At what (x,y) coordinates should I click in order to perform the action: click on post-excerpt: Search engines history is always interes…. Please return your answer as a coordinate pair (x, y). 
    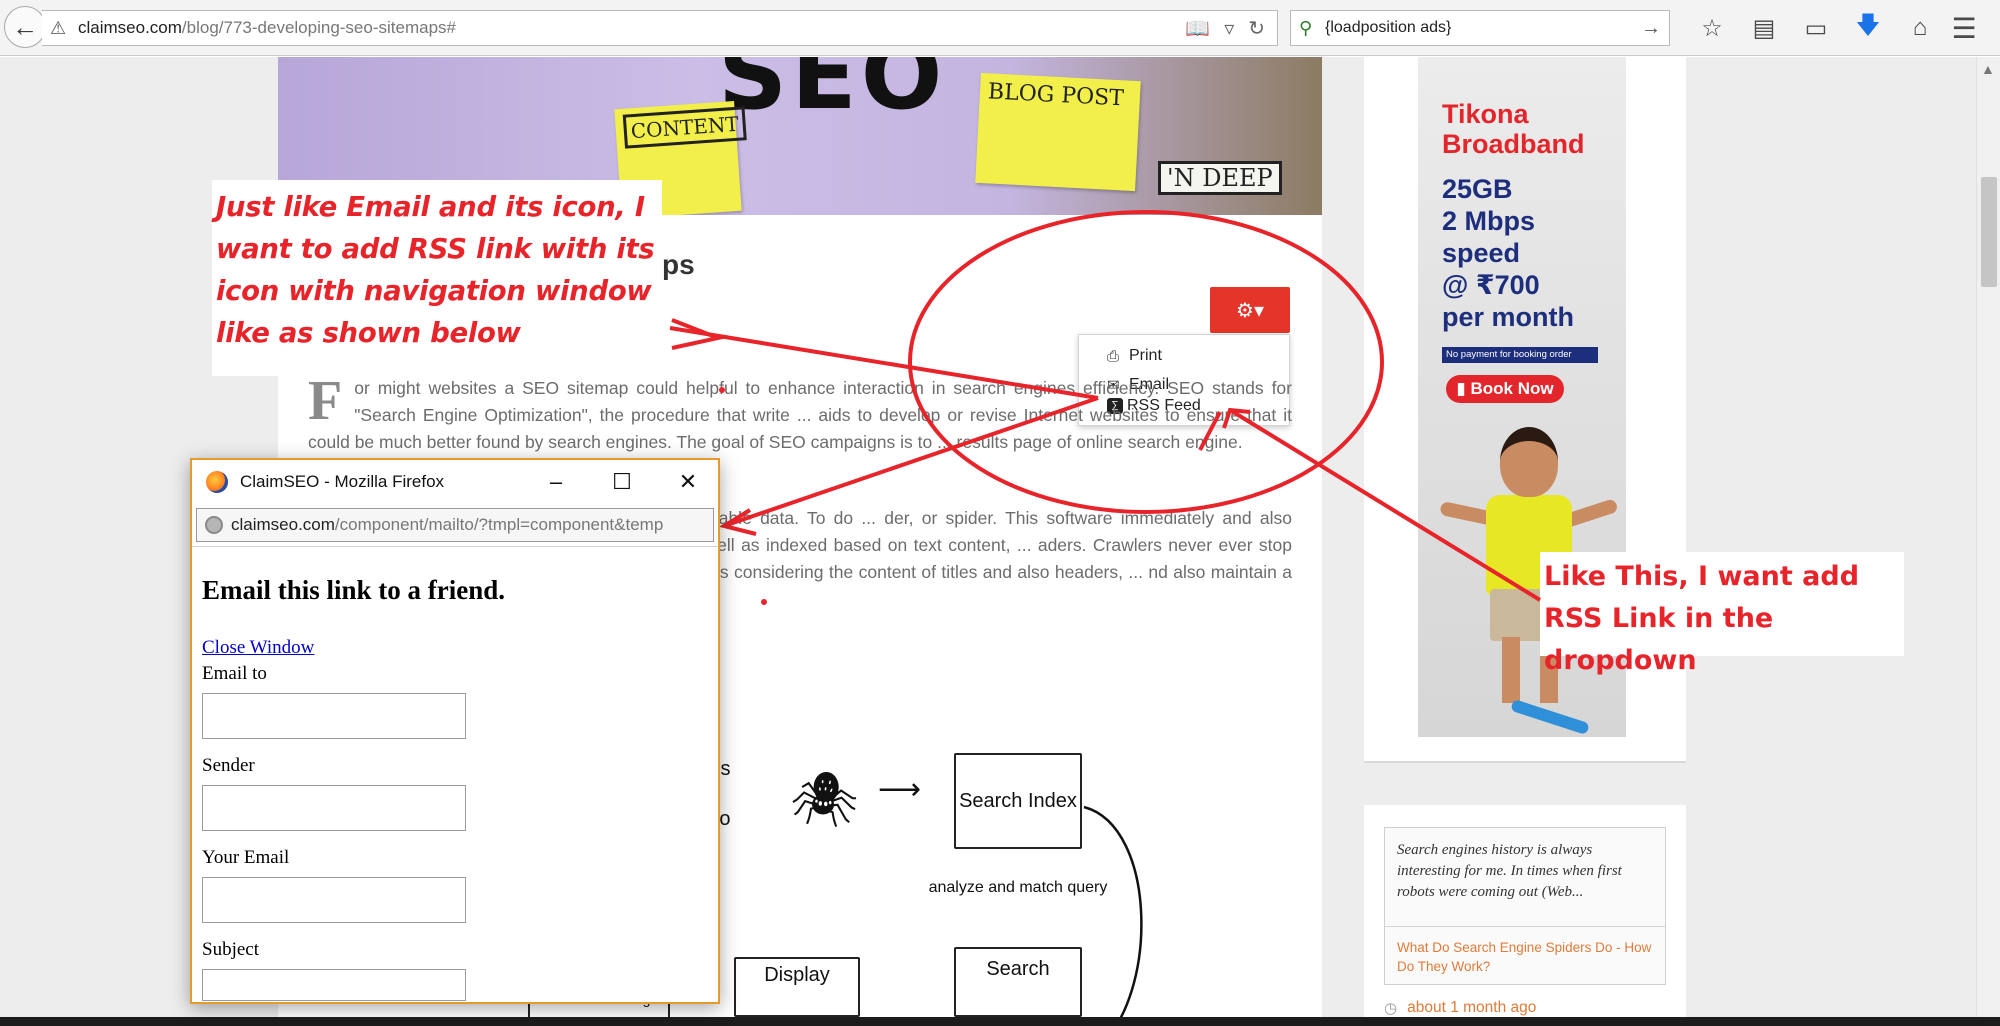
    Looking at the image, I should click on (1509, 871).